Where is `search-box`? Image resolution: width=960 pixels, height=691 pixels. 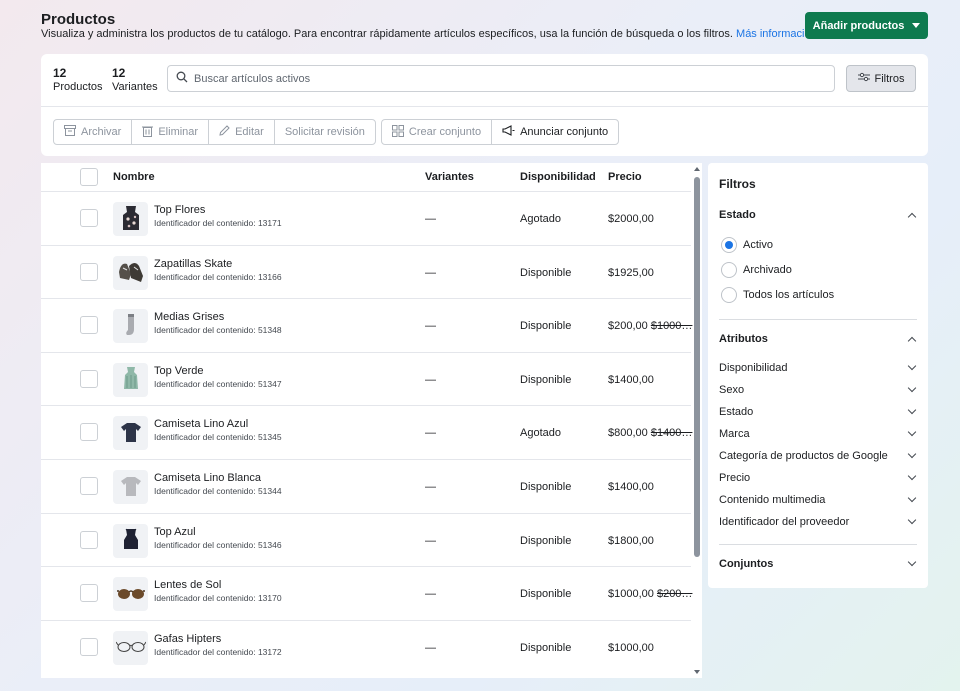
search-box is located at coordinates (501, 78).